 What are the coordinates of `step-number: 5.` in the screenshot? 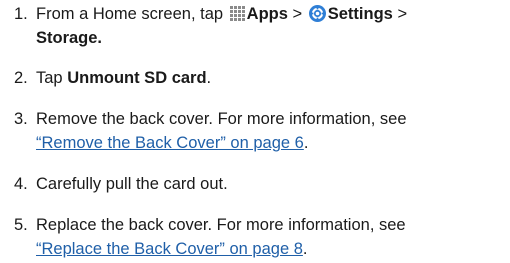 It's located at (21, 225).